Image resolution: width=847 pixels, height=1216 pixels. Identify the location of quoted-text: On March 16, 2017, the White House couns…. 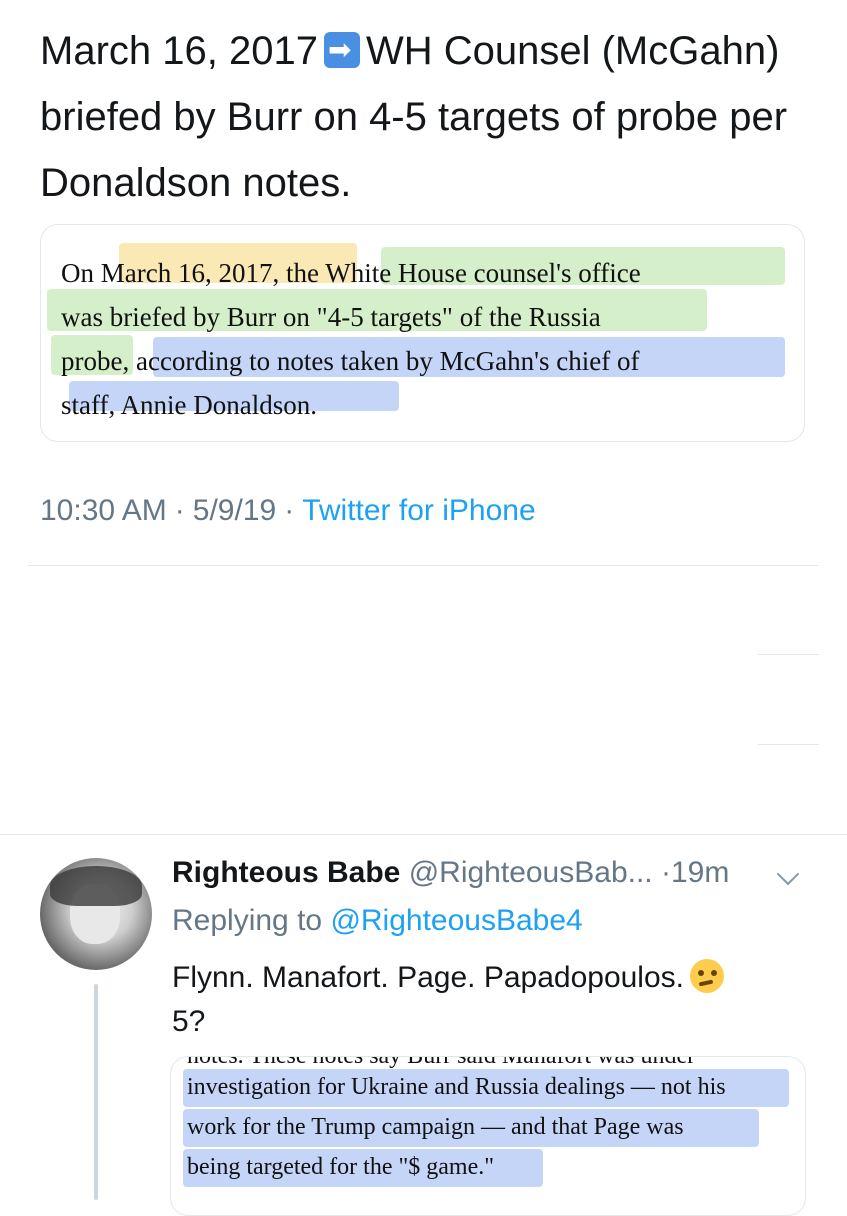
(351, 339).